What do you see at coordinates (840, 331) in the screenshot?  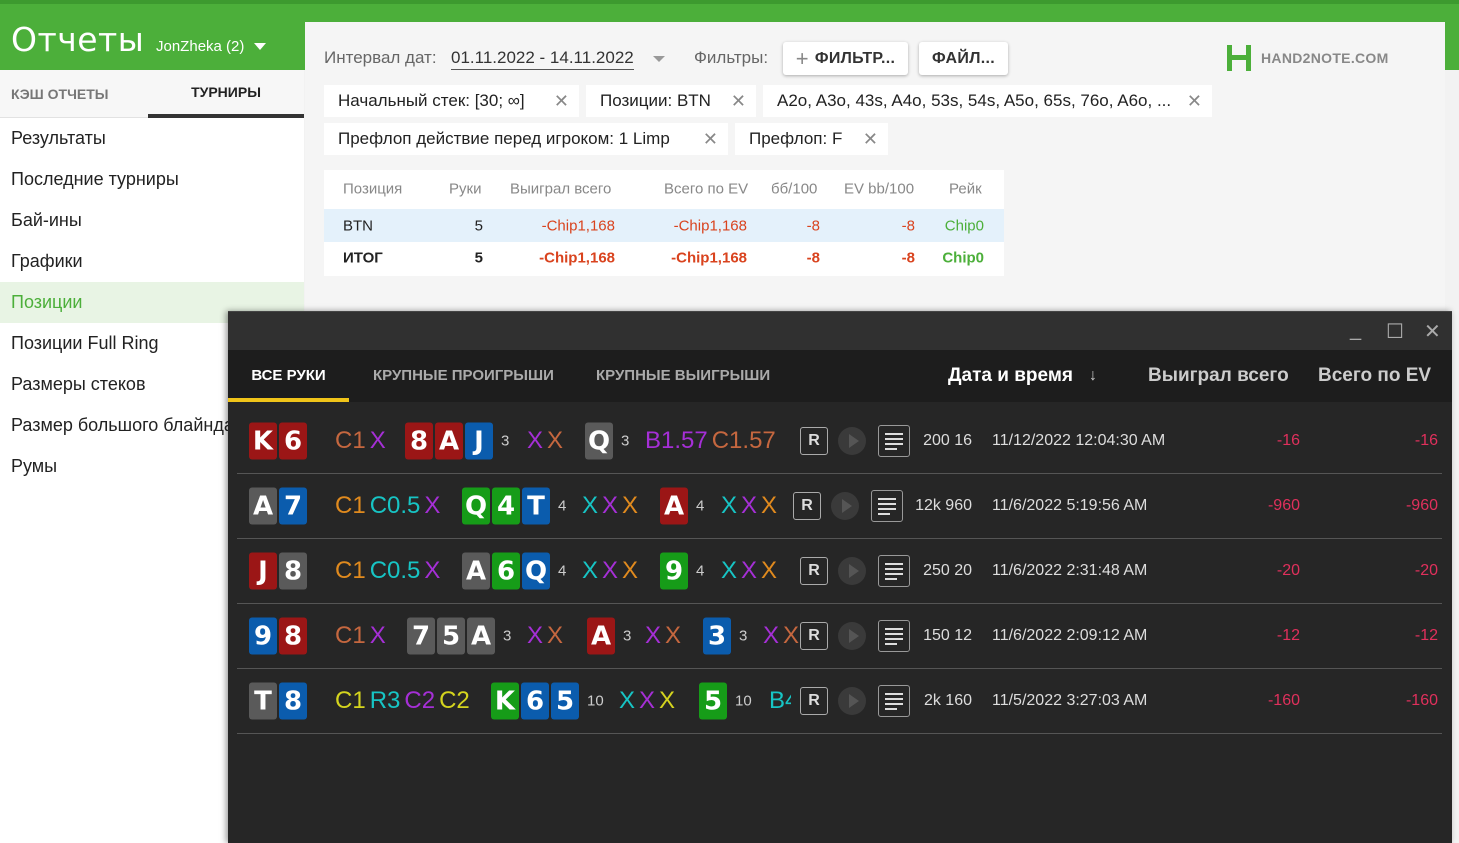 I see `window-titlebar: _ ☐ ✕` at bounding box center [840, 331].